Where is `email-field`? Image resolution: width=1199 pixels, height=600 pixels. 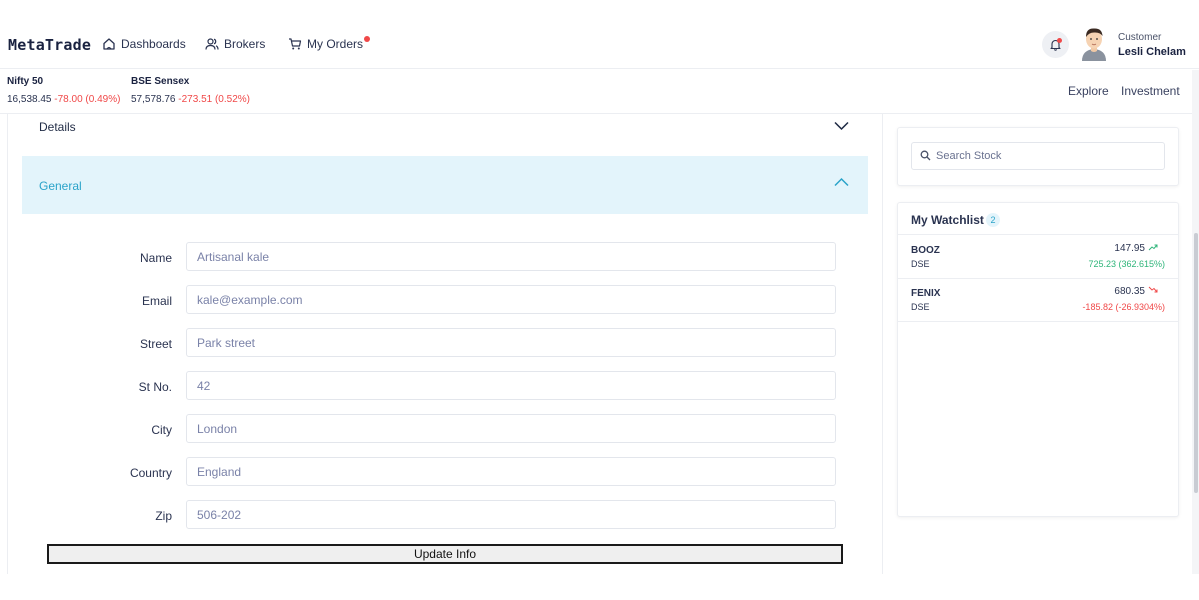
email-field is located at coordinates (511, 299).